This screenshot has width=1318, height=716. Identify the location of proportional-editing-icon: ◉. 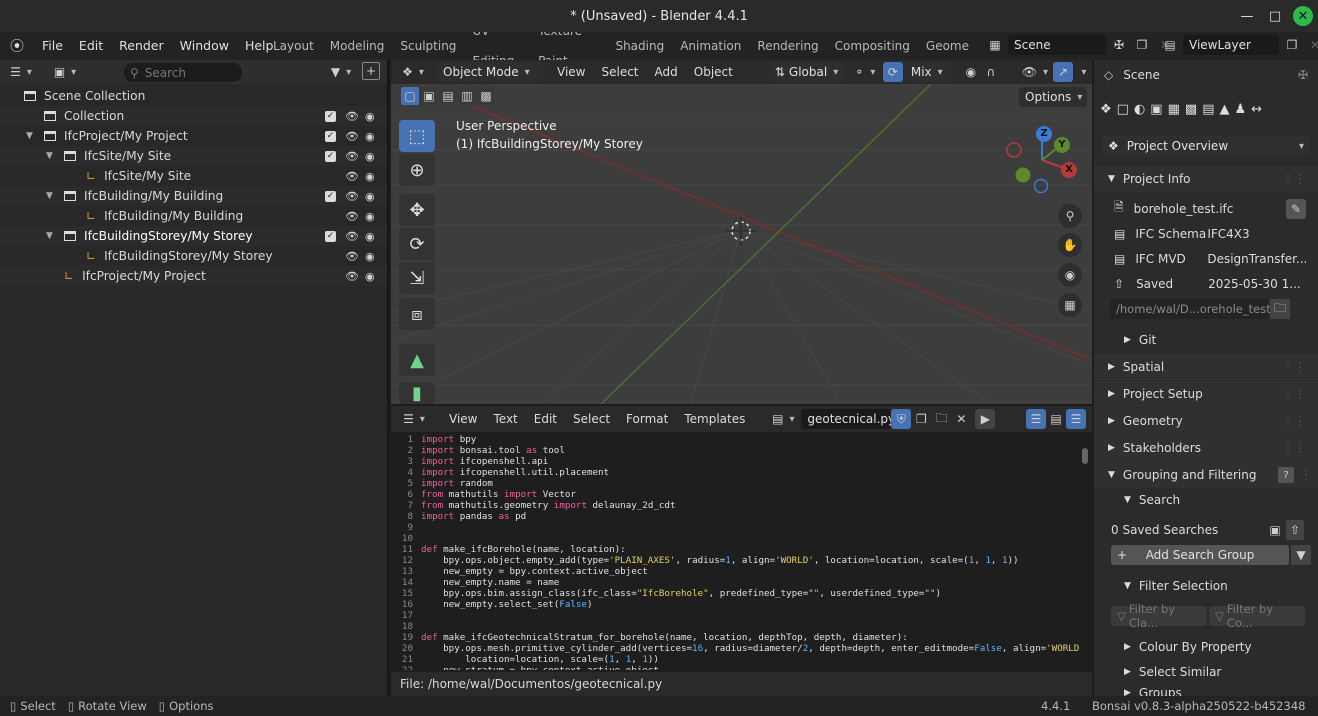
(971, 72).